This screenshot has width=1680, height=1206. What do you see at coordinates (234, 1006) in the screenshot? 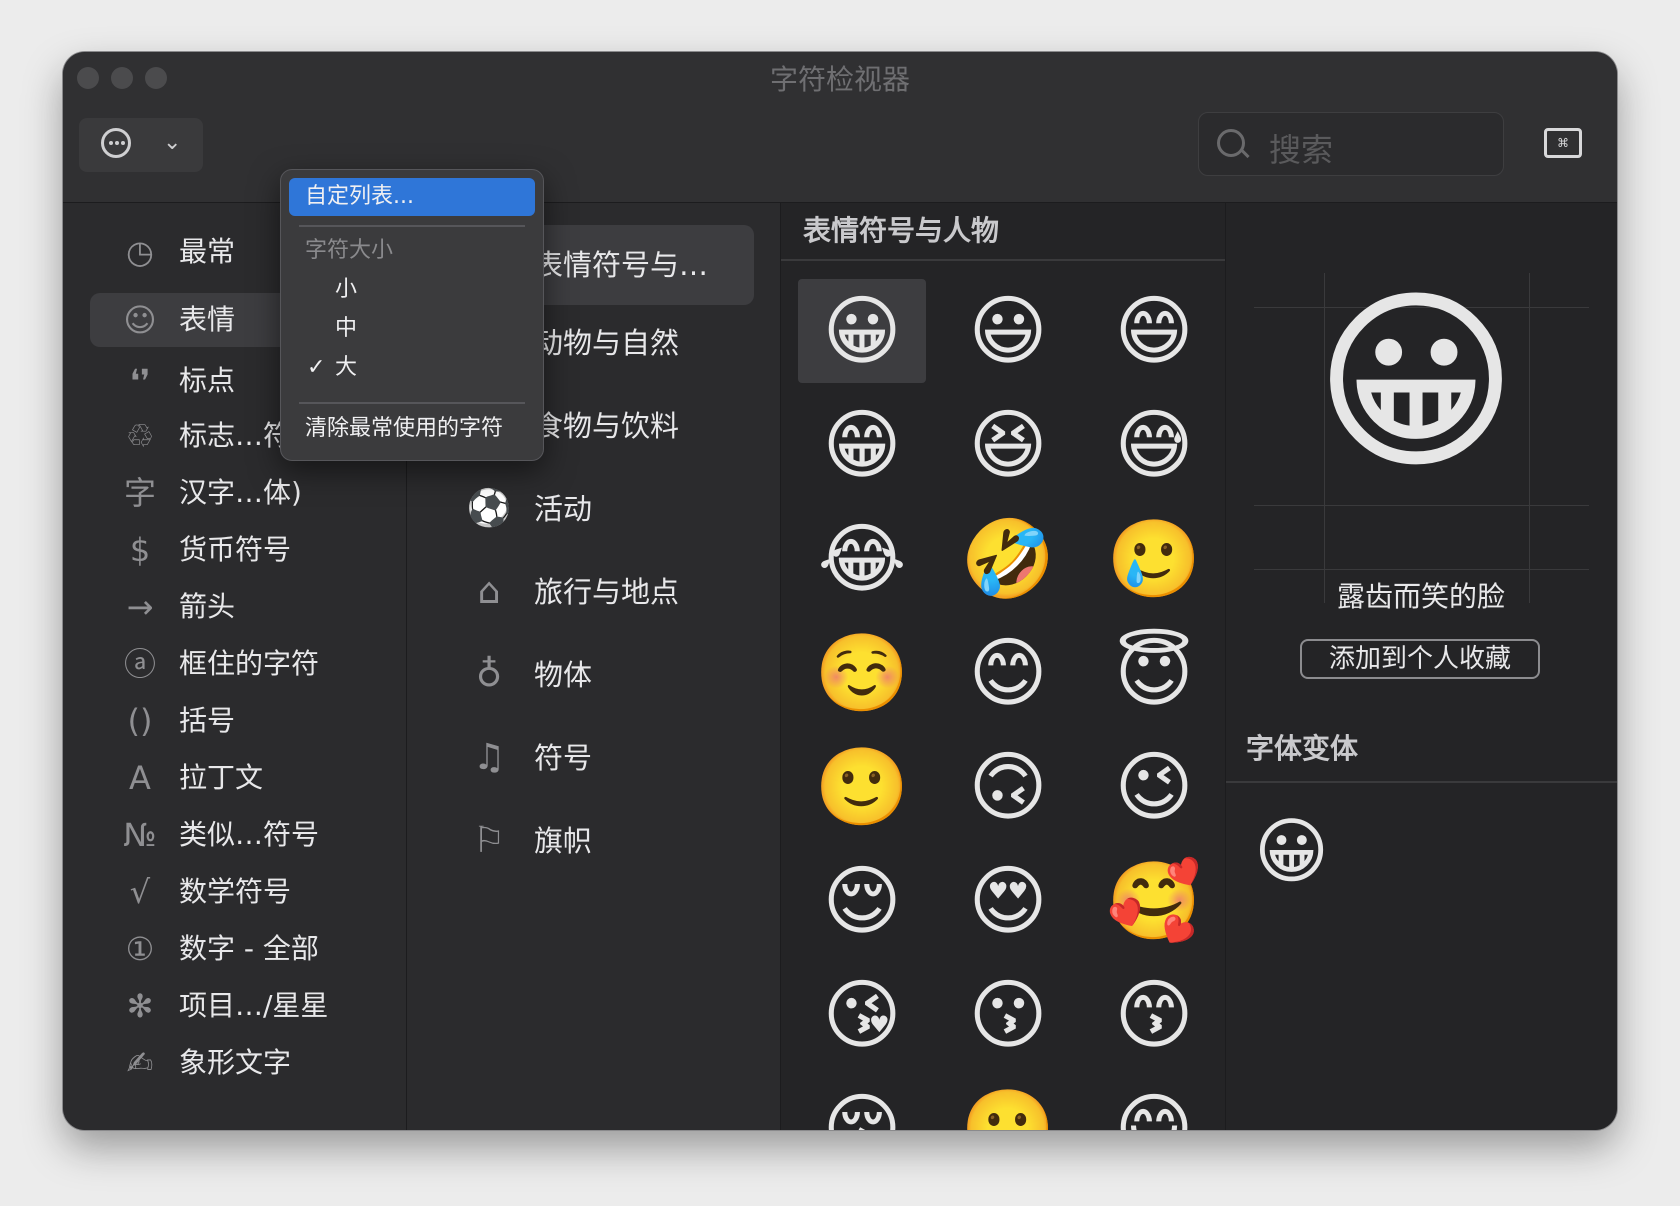
I see `sidebar-item-bullets-stars: ✻ 项目…/星星` at bounding box center [234, 1006].